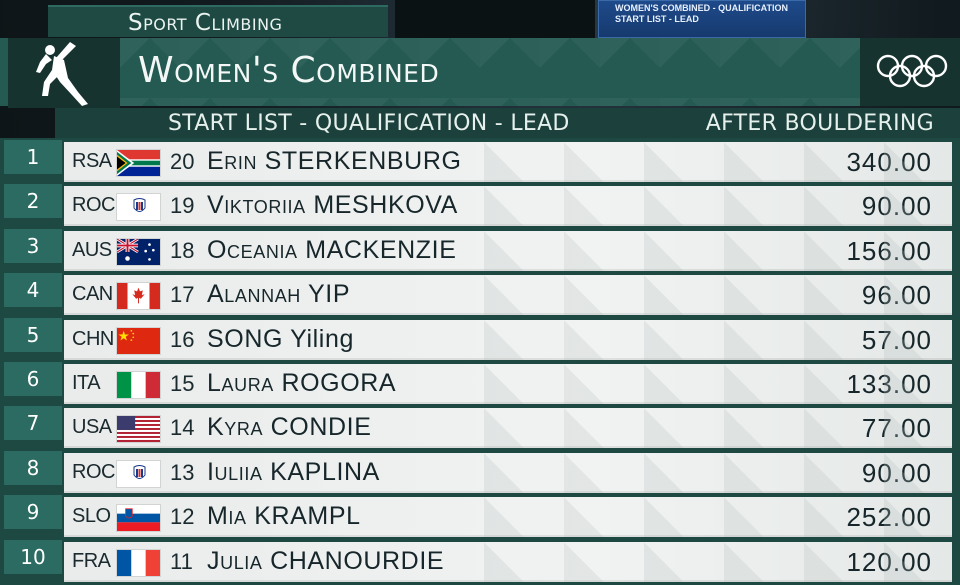  What do you see at coordinates (508, 472) in the screenshot?
I see `athlete-panel: ROC 13 Iuliia KAPLINA 90.00` at bounding box center [508, 472].